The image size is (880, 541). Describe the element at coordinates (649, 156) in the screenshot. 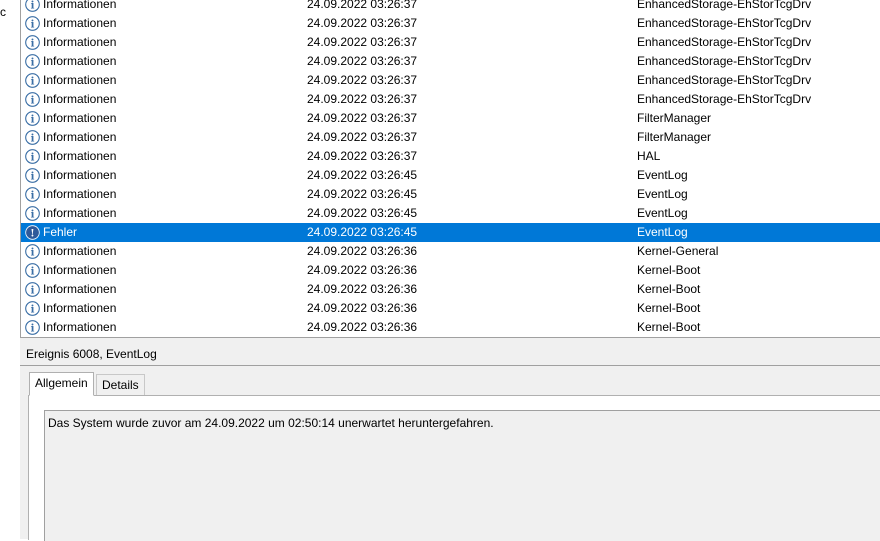

I see `event-source: HAL` at that location.